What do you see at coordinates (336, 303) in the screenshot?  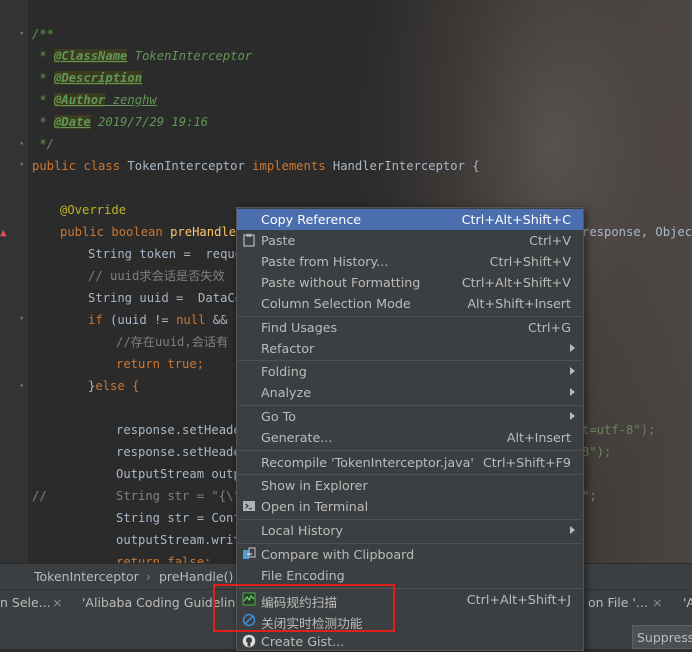 I see `menu-item-label: Column Selection Mode` at bounding box center [336, 303].